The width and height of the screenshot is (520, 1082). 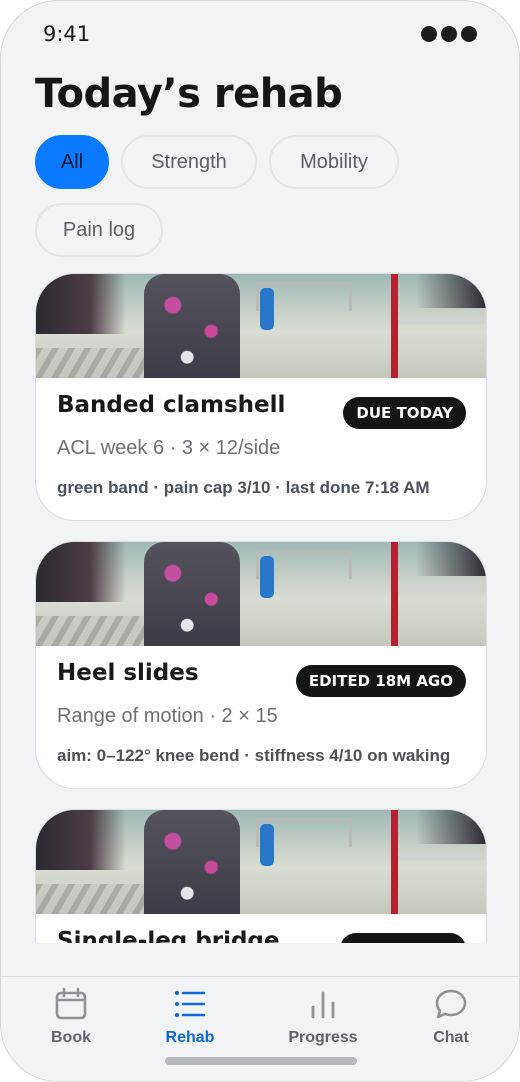 What do you see at coordinates (334, 162) in the screenshot?
I see `filter-chip-mobility: Mobility` at bounding box center [334, 162].